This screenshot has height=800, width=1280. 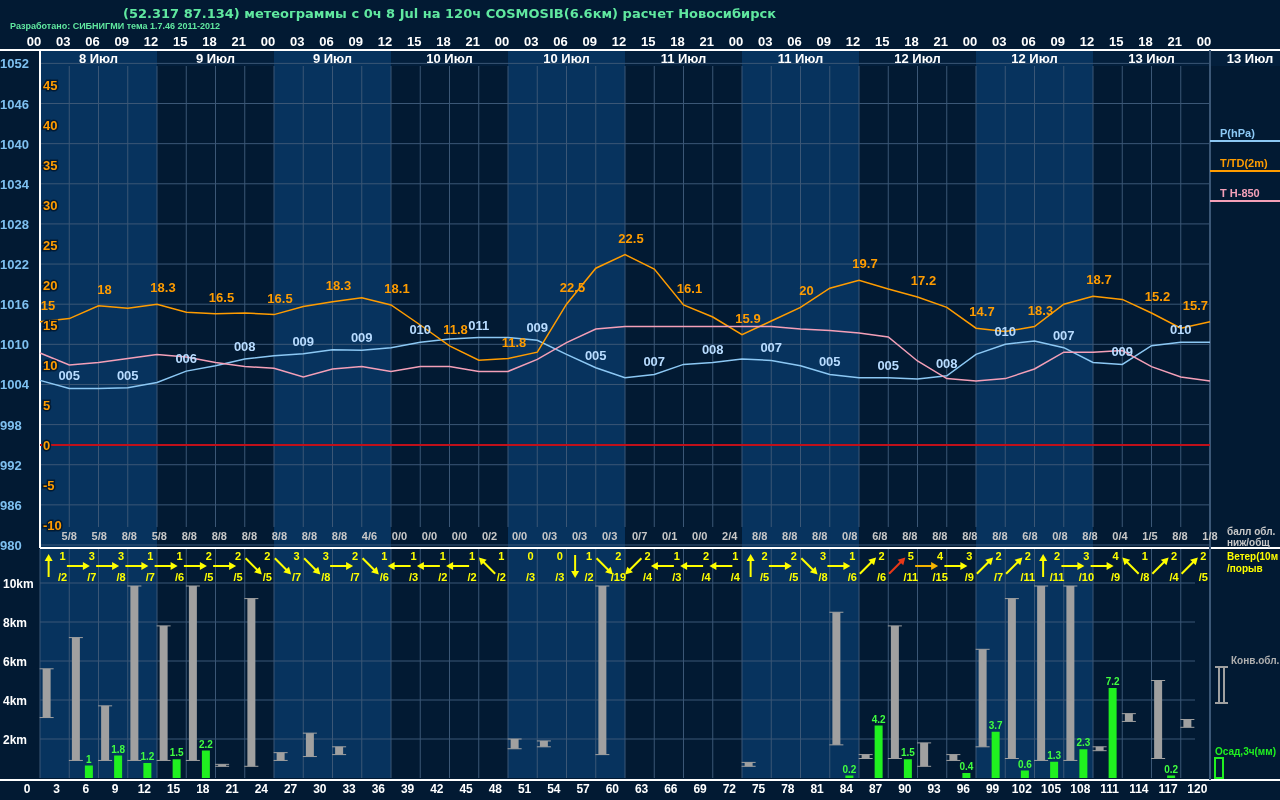 What do you see at coordinates (1139, 789) in the screenshot?
I see `hour-axis-label: 114` at bounding box center [1139, 789].